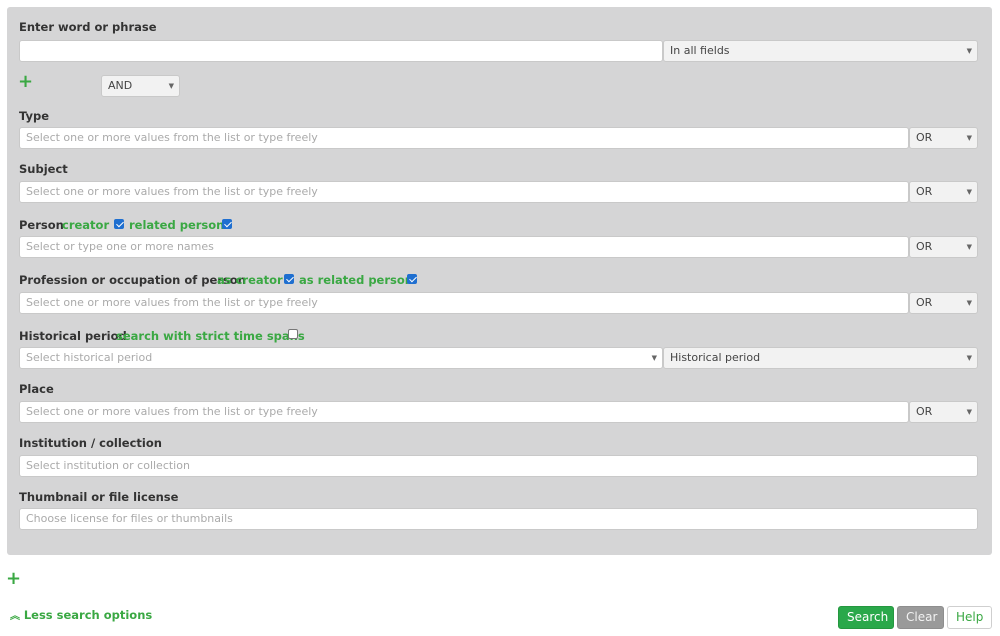  What do you see at coordinates (36, 389) in the screenshot?
I see `place-label: Place` at bounding box center [36, 389].